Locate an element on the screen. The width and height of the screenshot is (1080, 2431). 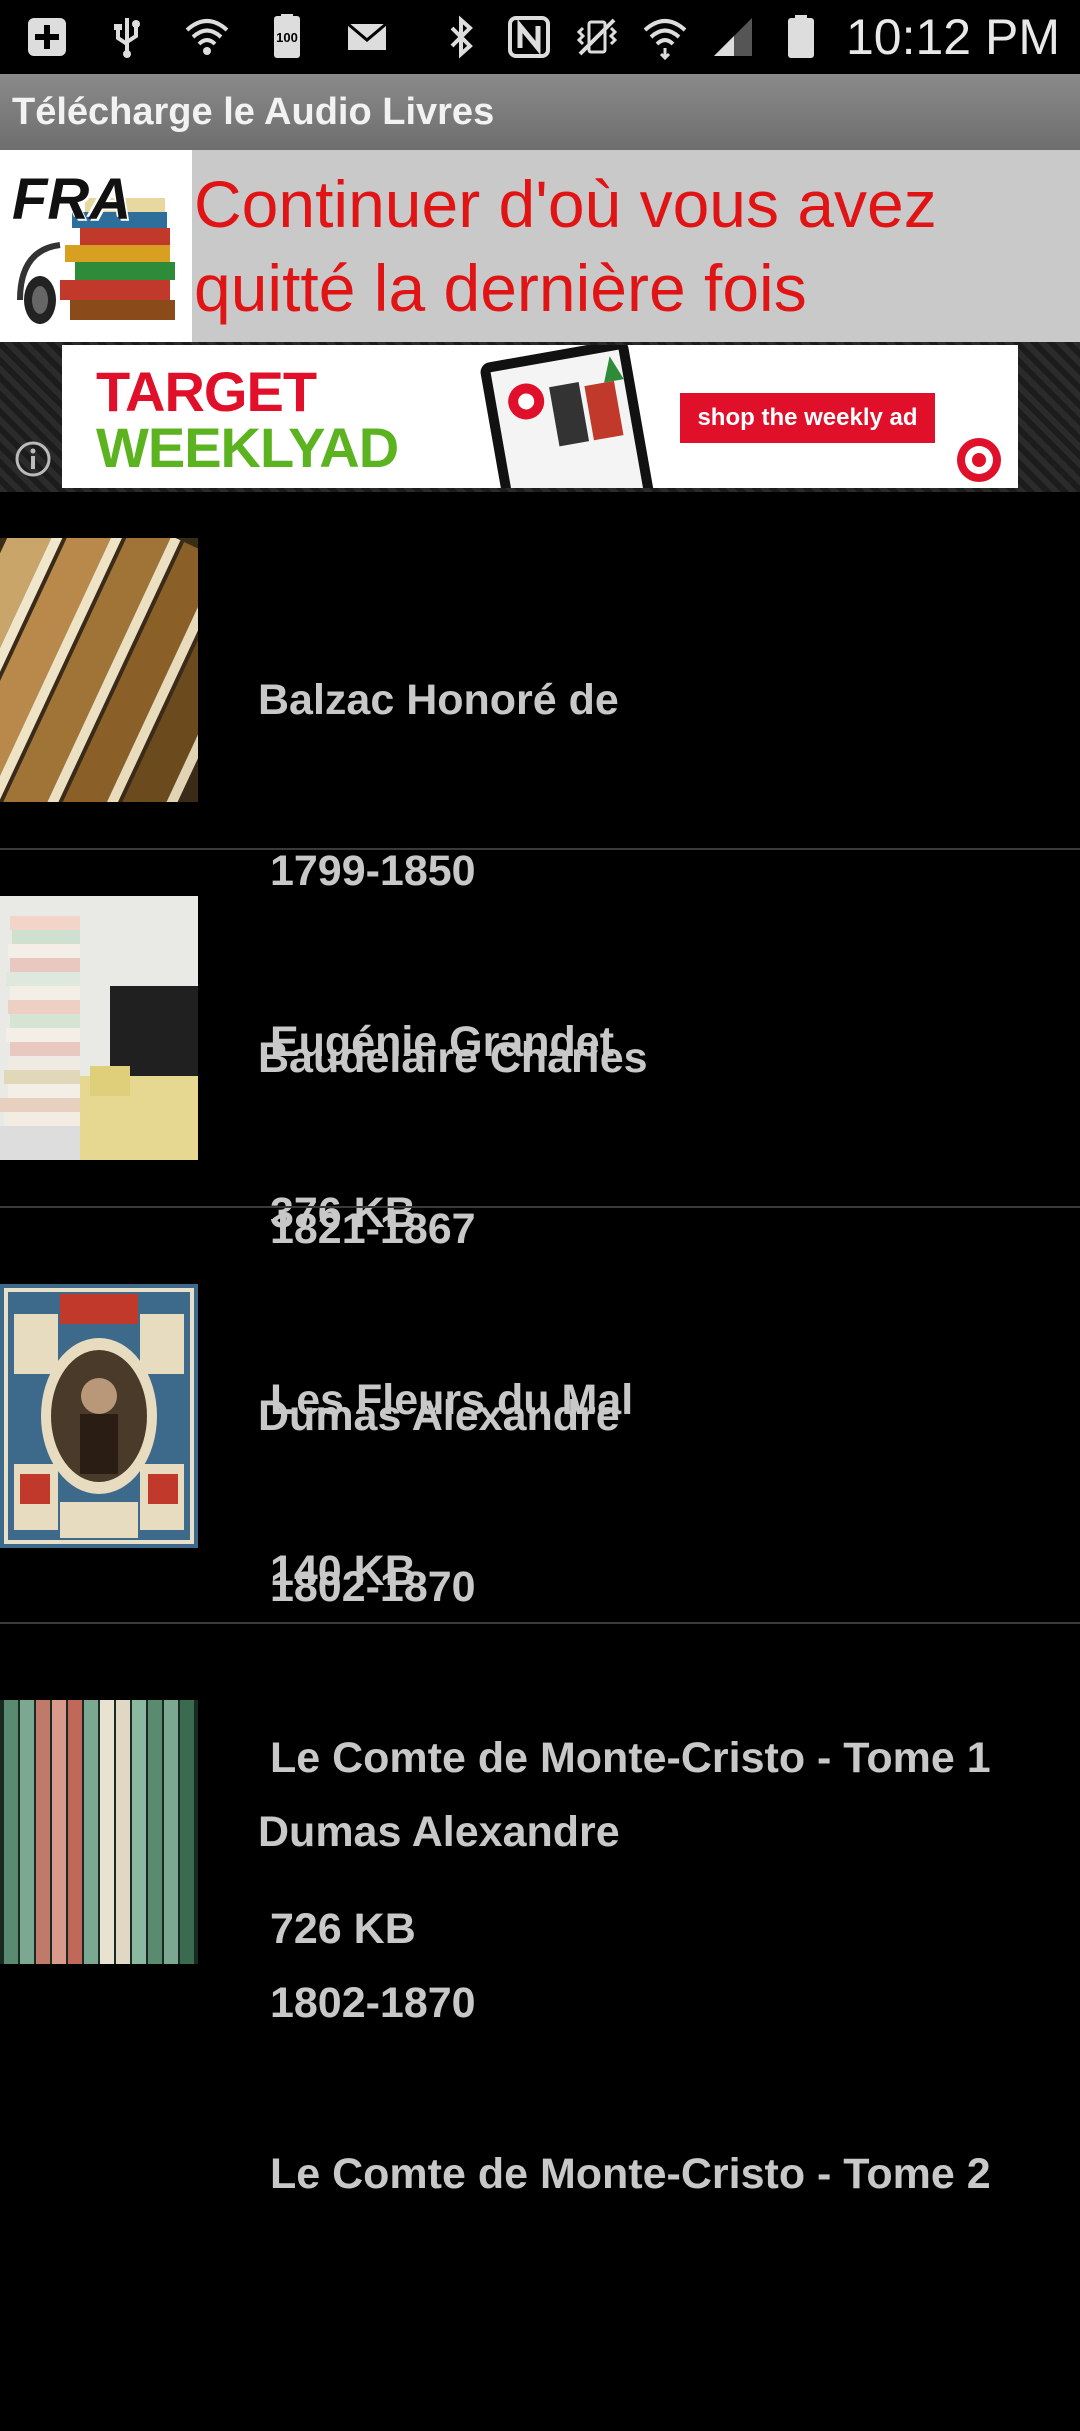
vibrate-icon is located at coordinates (597, 37).